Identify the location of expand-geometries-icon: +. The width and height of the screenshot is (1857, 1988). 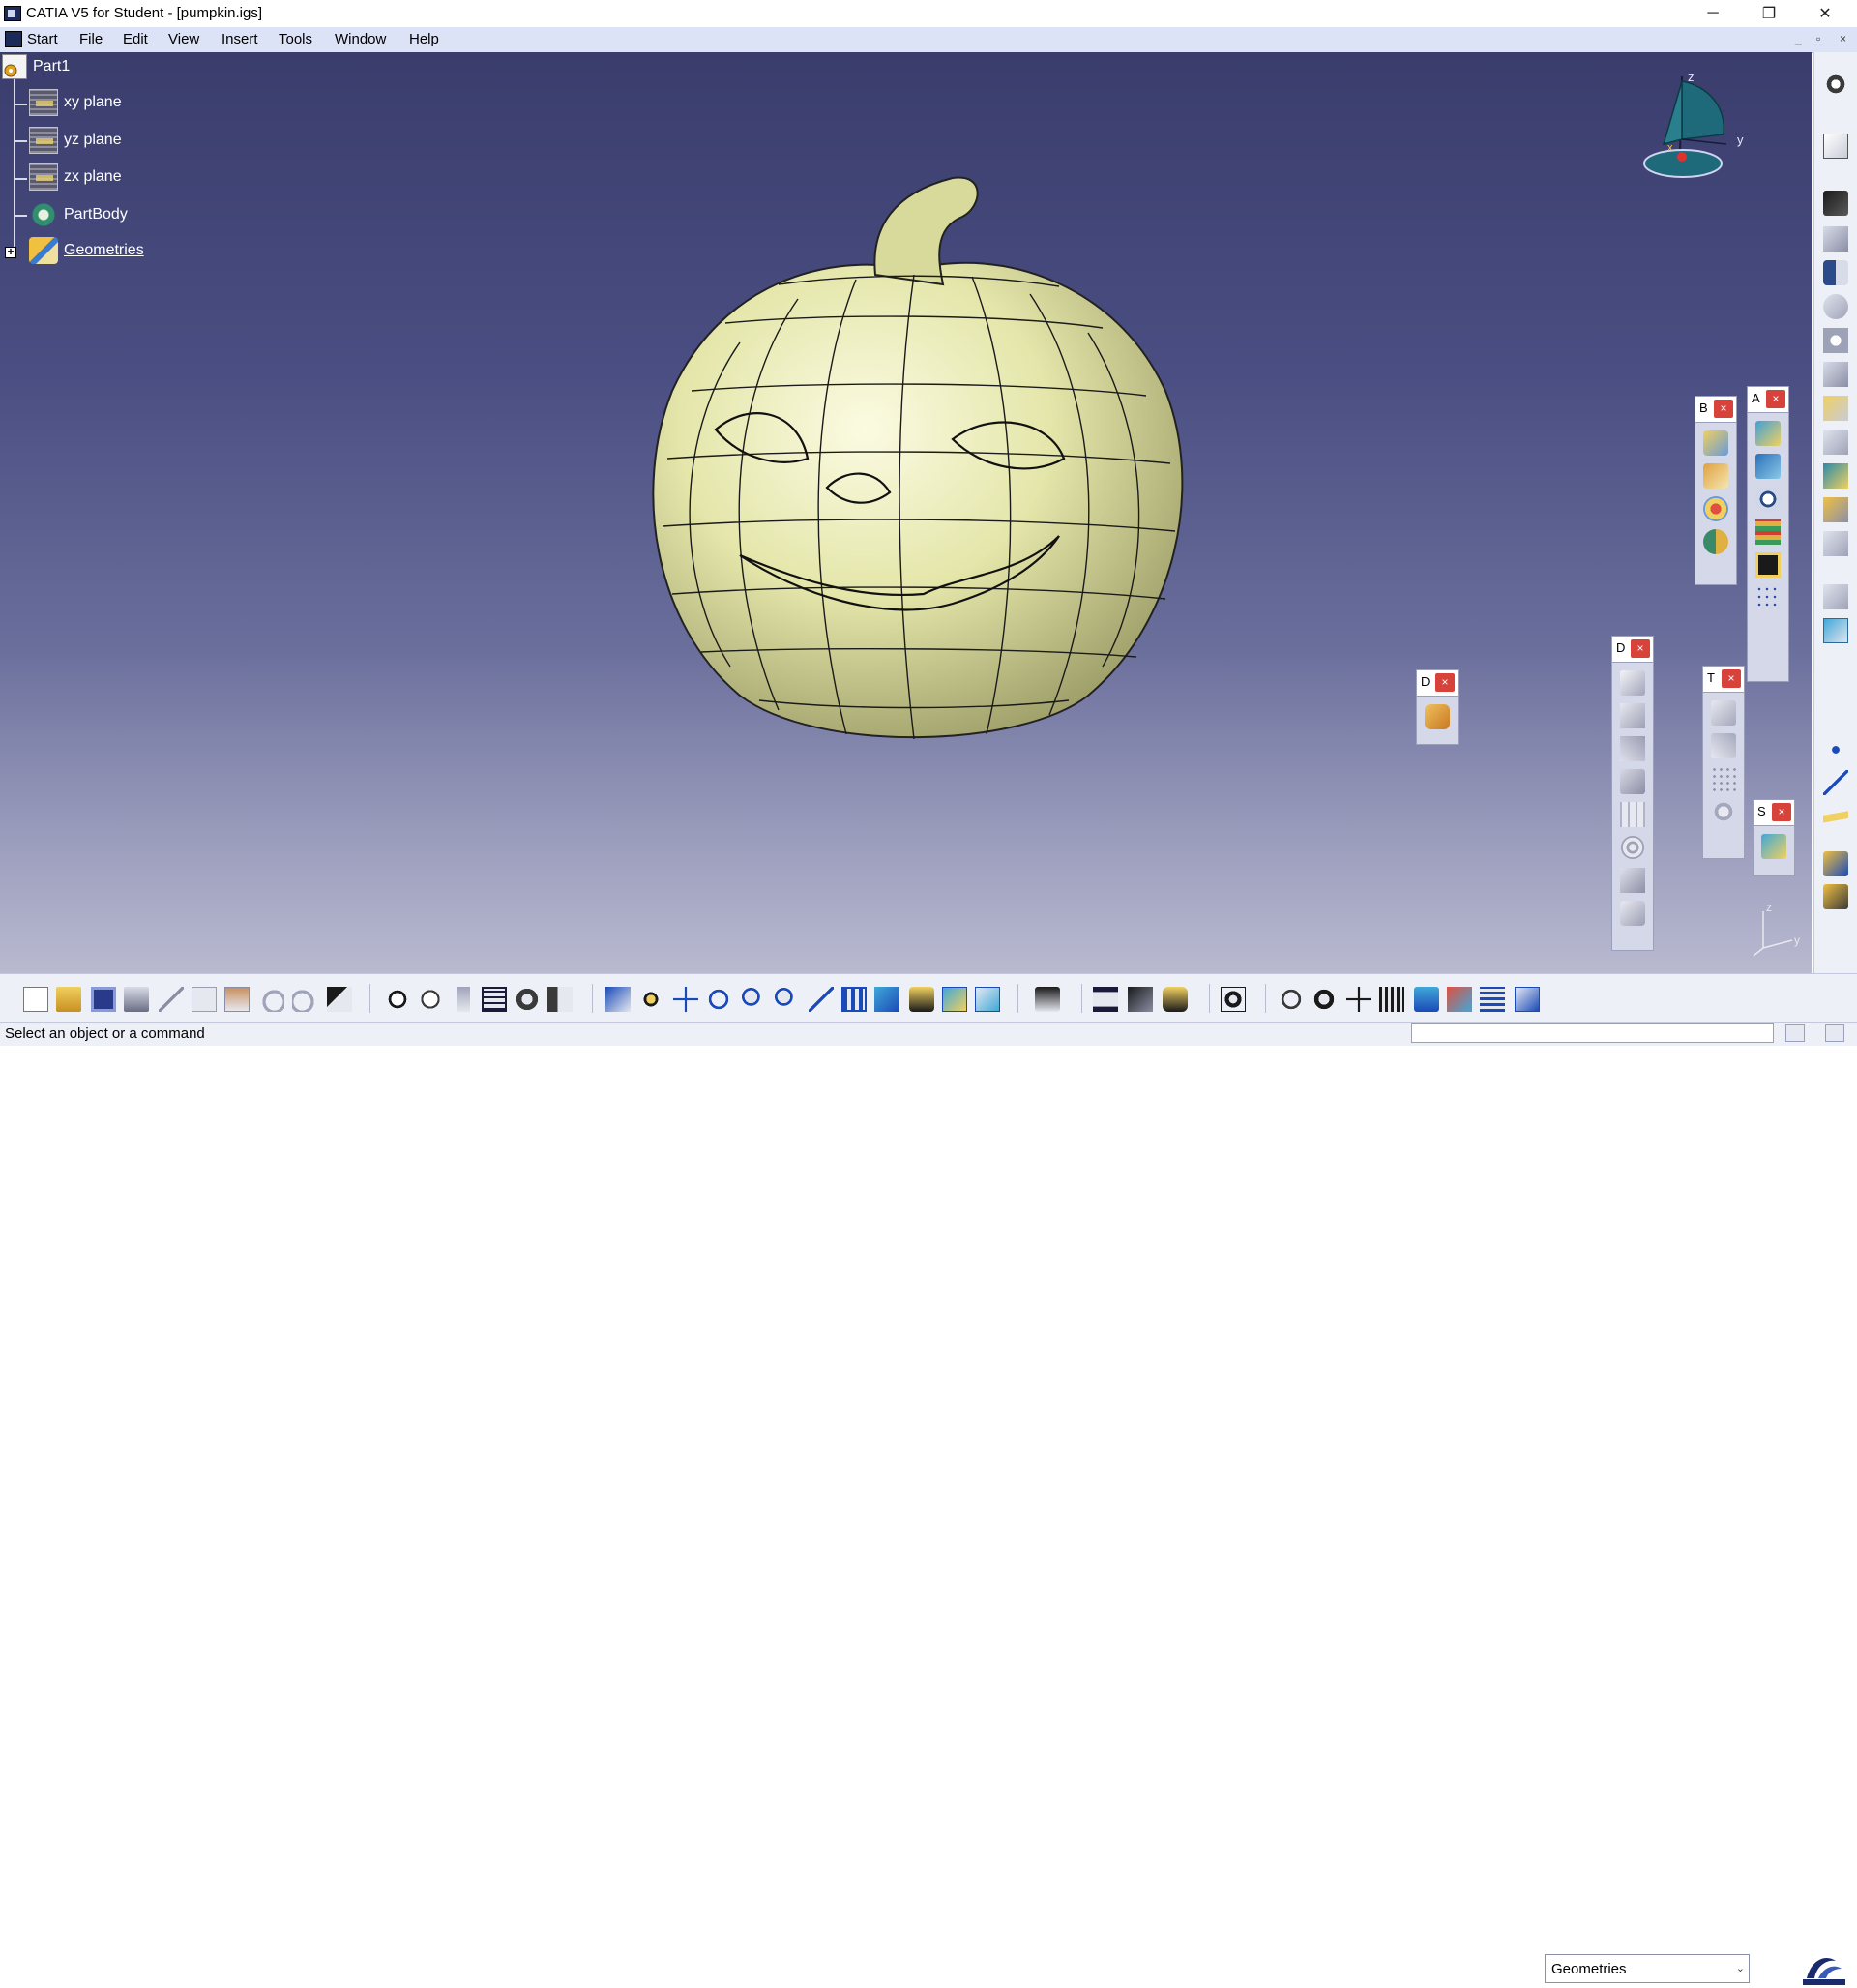
(10, 252).